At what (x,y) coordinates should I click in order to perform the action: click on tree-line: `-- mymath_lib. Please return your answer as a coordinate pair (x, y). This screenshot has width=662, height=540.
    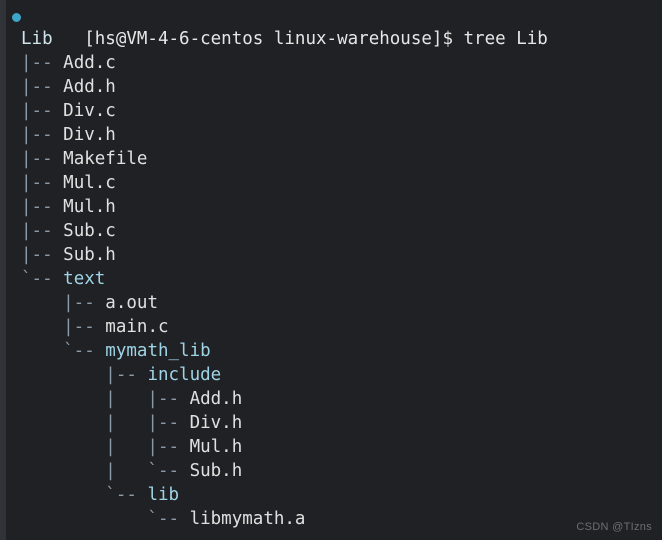
    Looking at the image, I should click on (334, 351).